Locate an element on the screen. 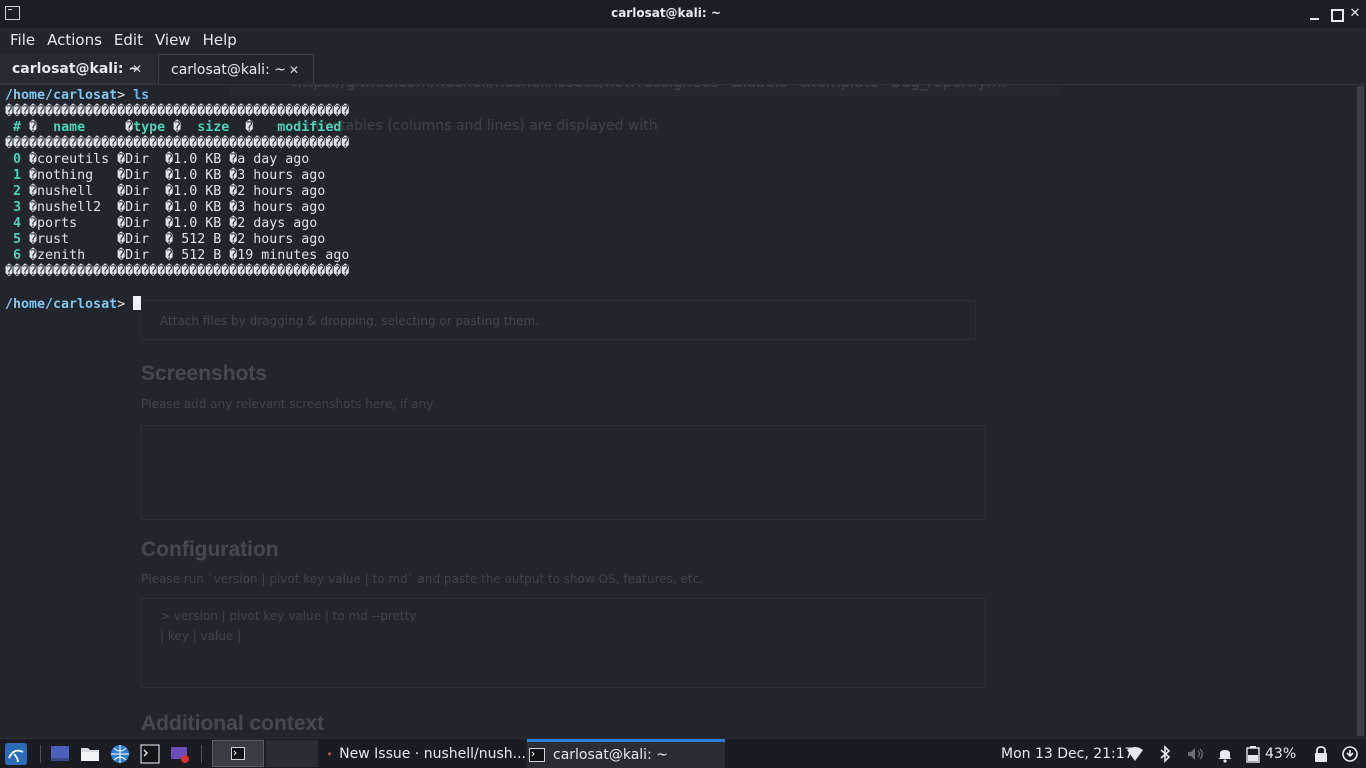 This screenshot has width=1366, height=768. table-row: 6 �zenith �Dir � 512 B �19 minutes ago is located at coordinates (181, 255).